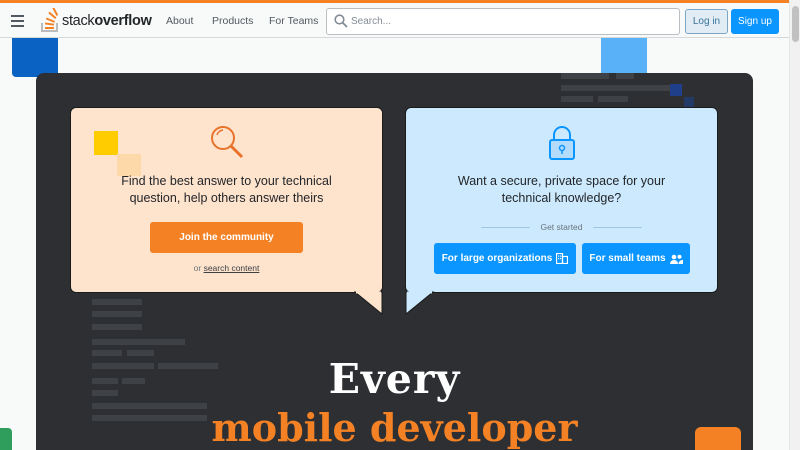  I want to click on small-teams-label: For small teams, so click(627, 258).